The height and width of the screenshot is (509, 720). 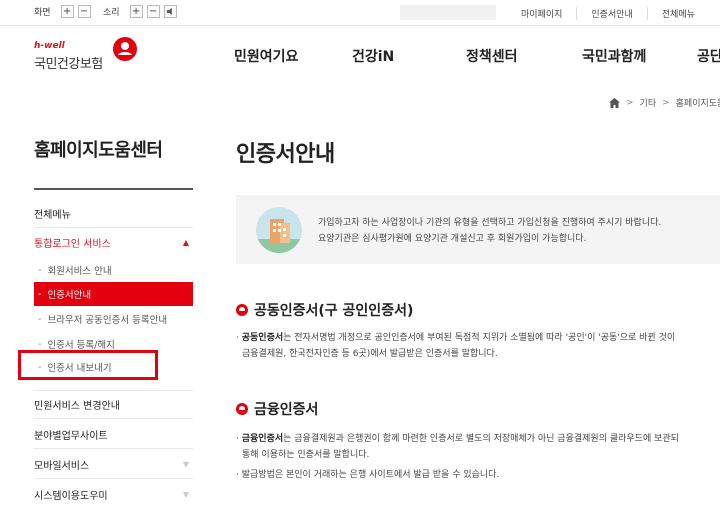 What do you see at coordinates (67, 11) in the screenshot?
I see `screen-zoom-in-button: +` at bounding box center [67, 11].